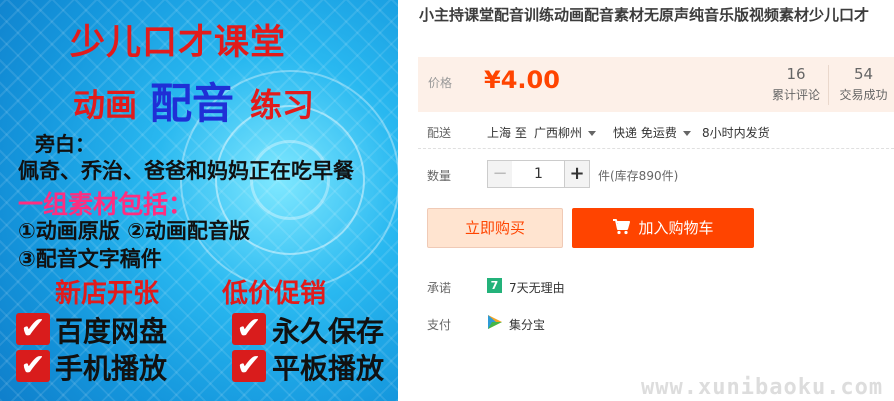  Describe the element at coordinates (65, 144) in the screenshot. I see `image-narration-label: 旁白：` at that location.